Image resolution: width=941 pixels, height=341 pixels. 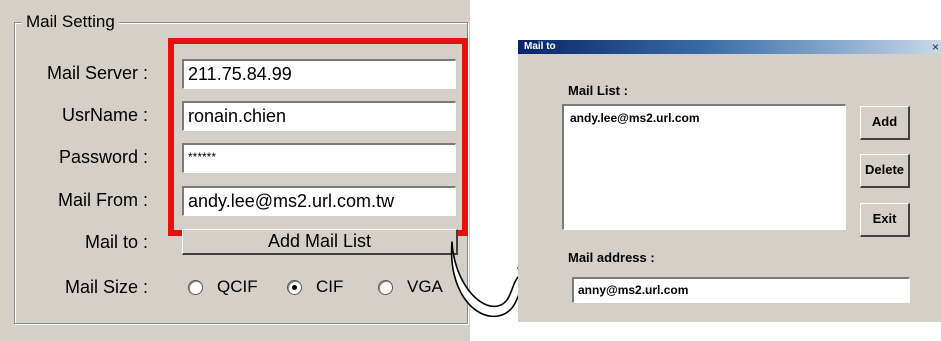 I want to click on password-label: Password :, so click(x=103, y=157).